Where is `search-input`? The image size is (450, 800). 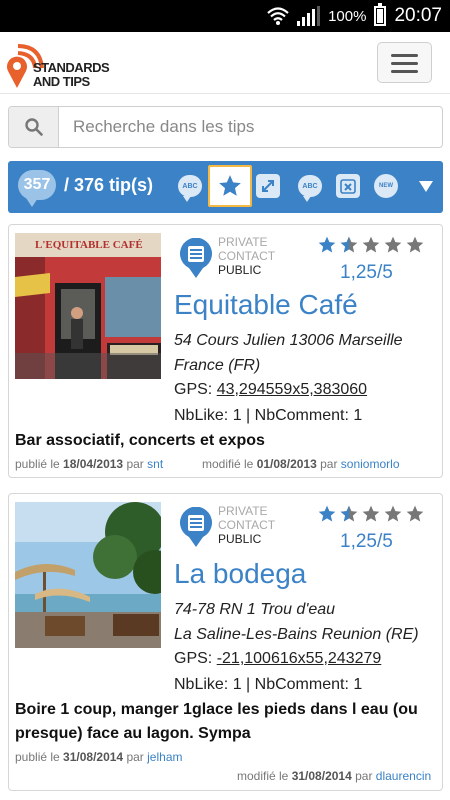 search-input is located at coordinates (250, 127).